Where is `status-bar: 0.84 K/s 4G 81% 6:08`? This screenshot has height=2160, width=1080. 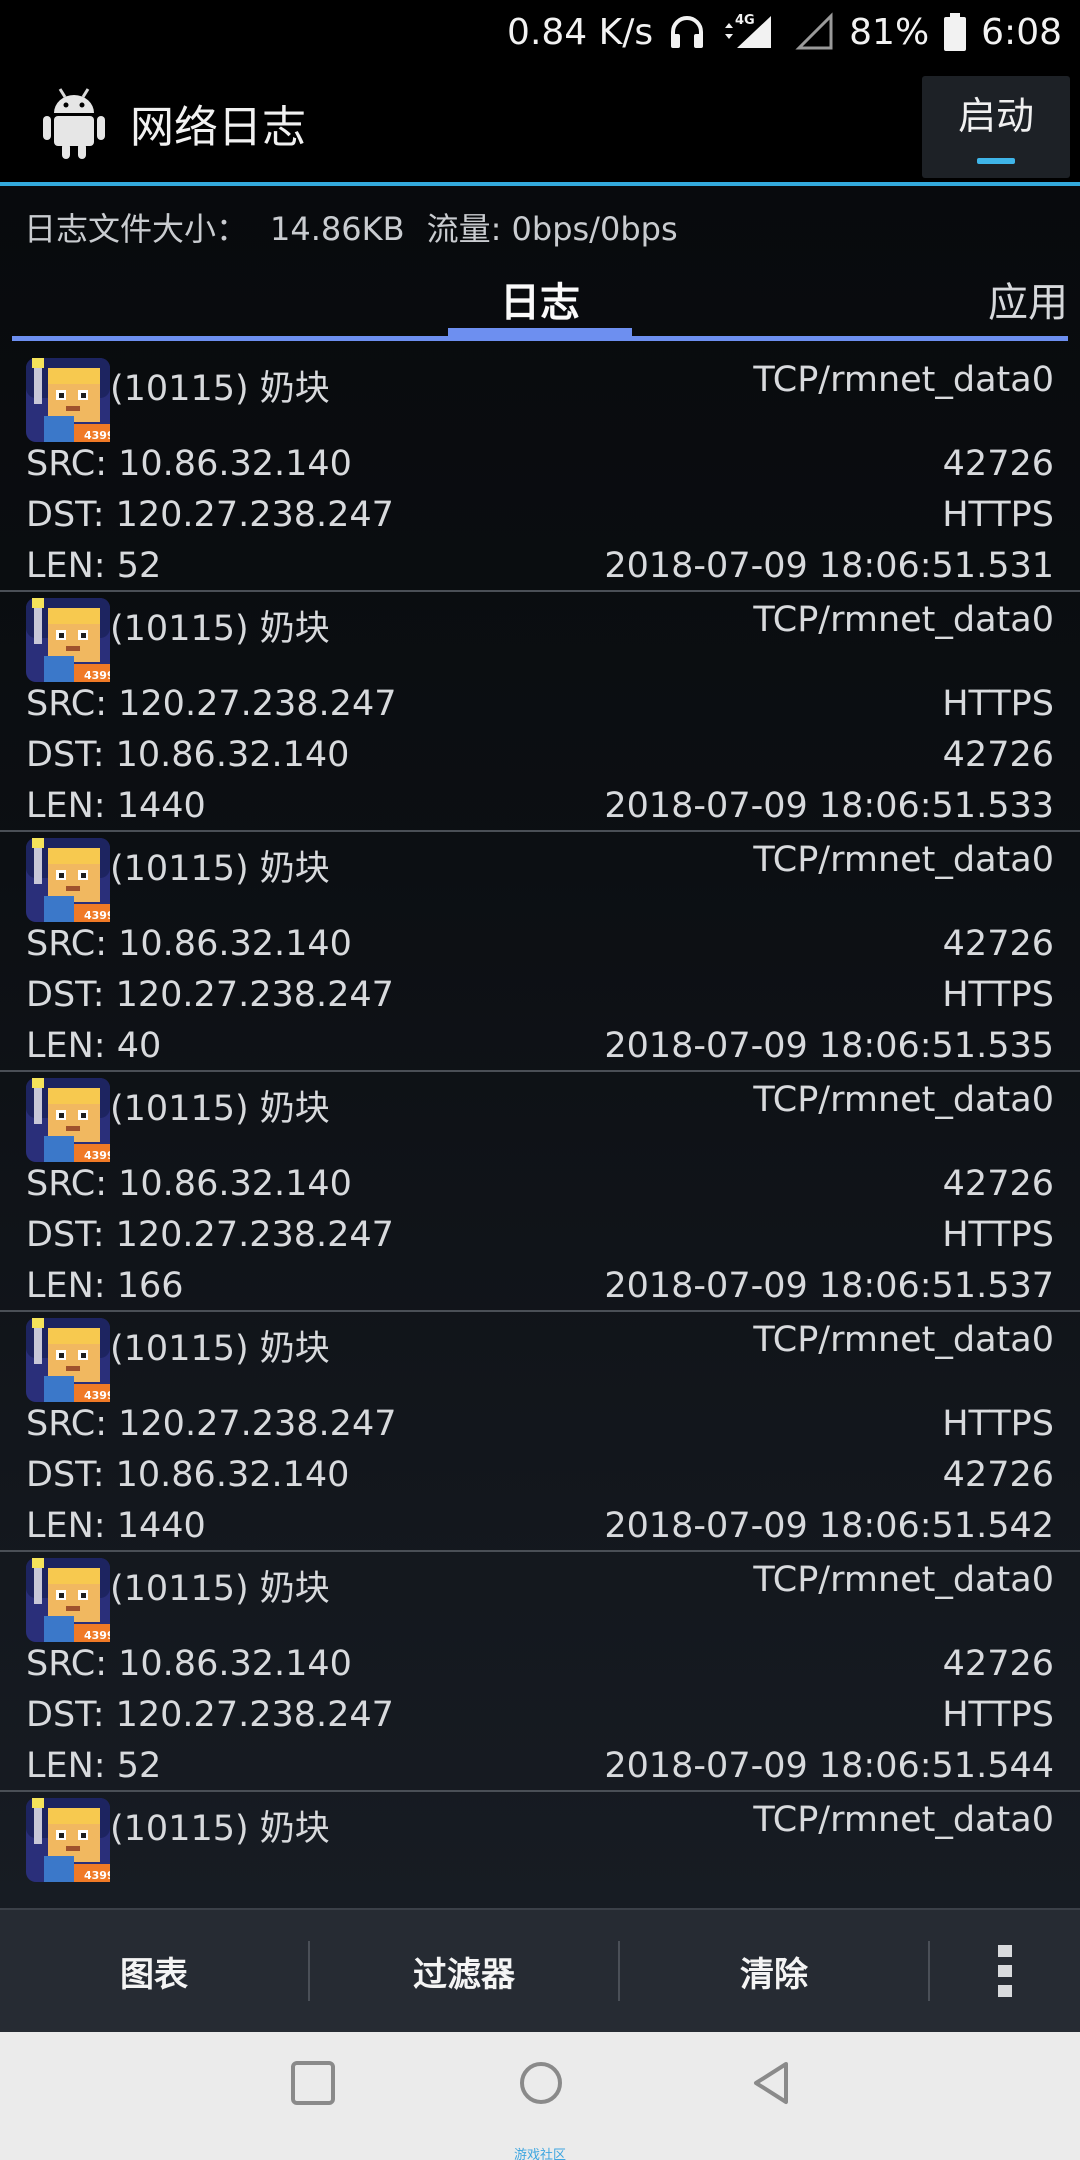 status-bar: 0.84 K/s 4G 81% 6:08 is located at coordinates (540, 32).